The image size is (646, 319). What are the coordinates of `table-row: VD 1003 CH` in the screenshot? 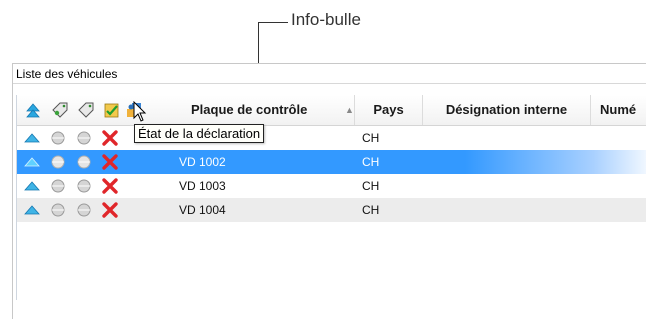 It's located at (331, 186).